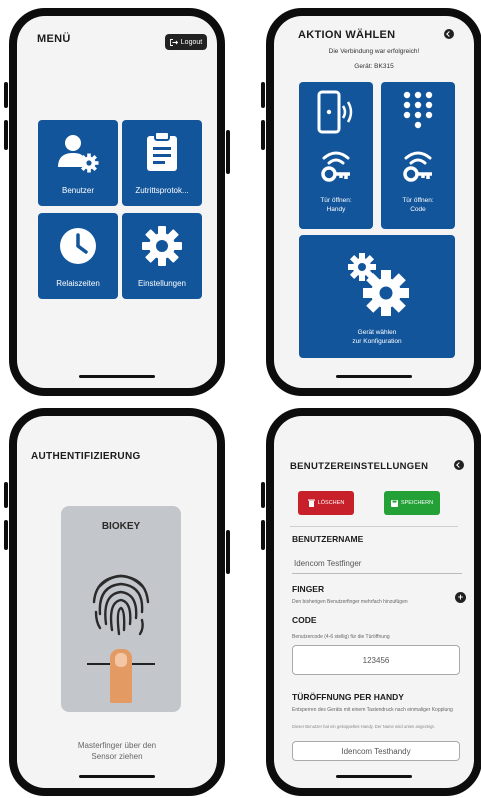  I want to click on tile-label: Relaiszeiten, so click(78, 283).